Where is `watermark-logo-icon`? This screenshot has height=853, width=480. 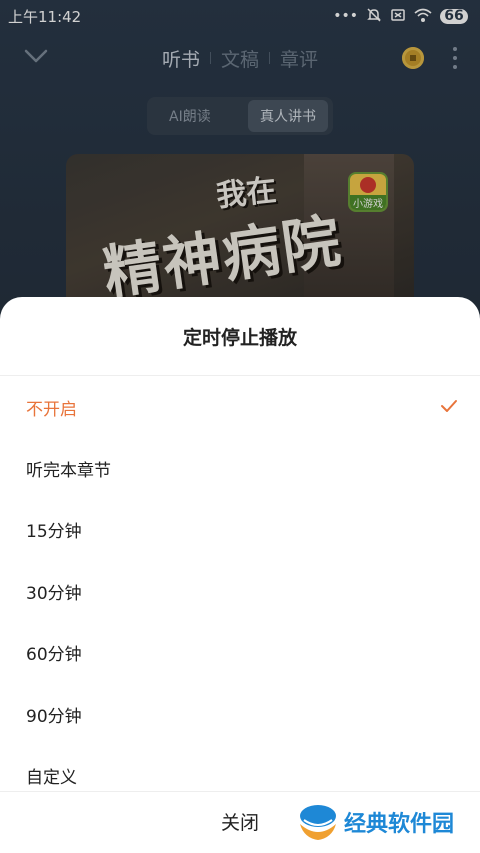 watermark-logo-icon is located at coordinates (318, 822).